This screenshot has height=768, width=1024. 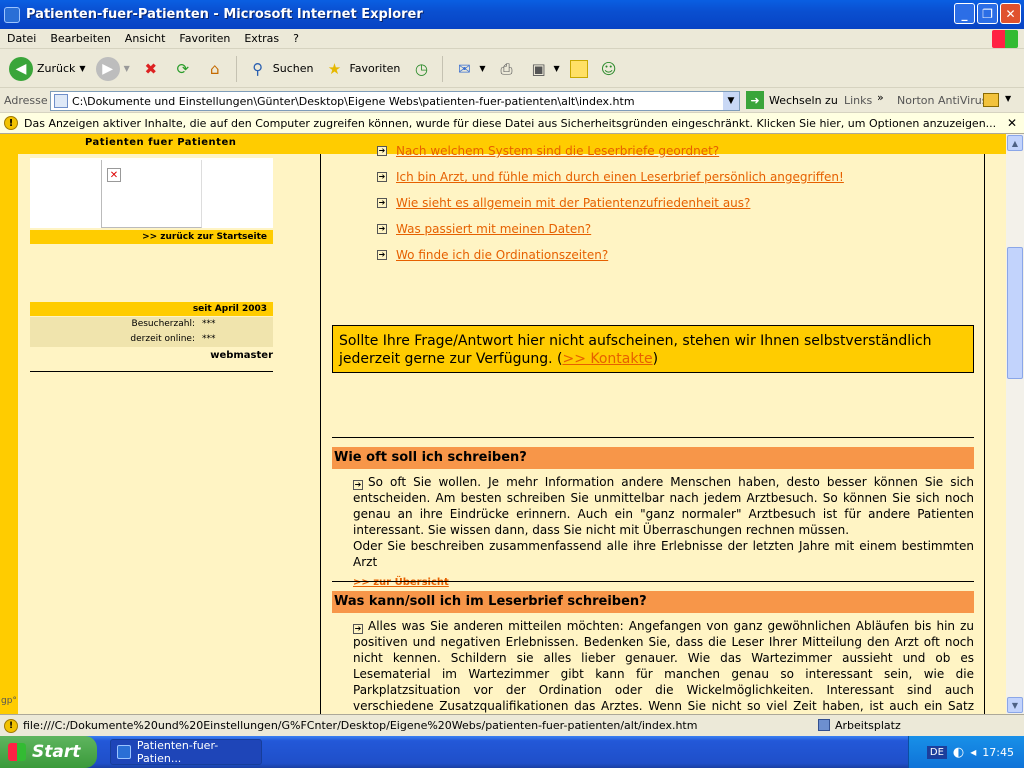 What do you see at coordinates (9, 434) in the screenshot?
I see `left-accent-strip` at bounding box center [9, 434].